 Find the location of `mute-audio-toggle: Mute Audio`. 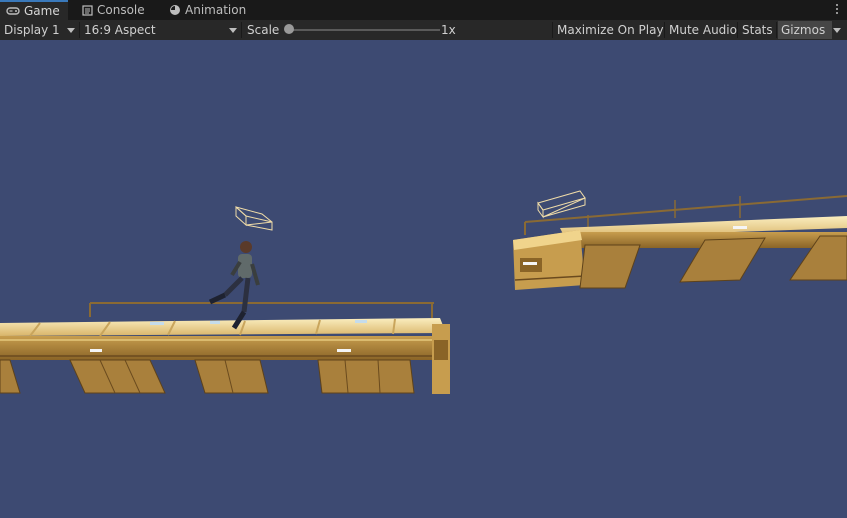

mute-audio-toggle: Mute Audio is located at coordinates (703, 30).